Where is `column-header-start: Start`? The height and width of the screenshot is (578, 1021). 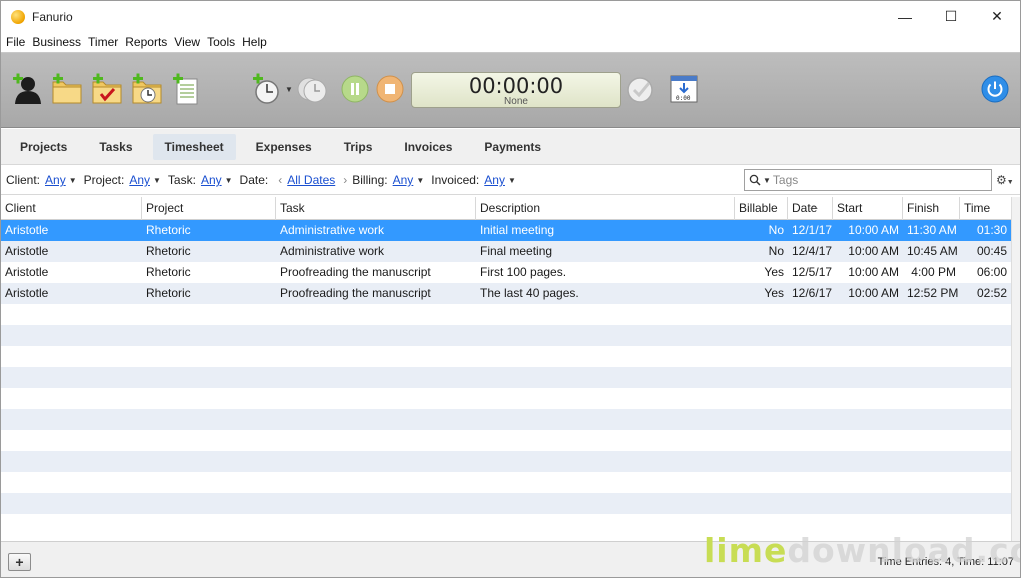
column-header-start: Start is located at coordinates (868, 208).